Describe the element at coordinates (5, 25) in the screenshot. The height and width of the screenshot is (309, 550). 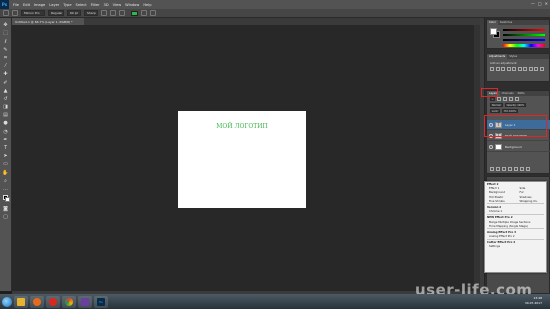
I see `move-tool-icon: ✥` at that location.